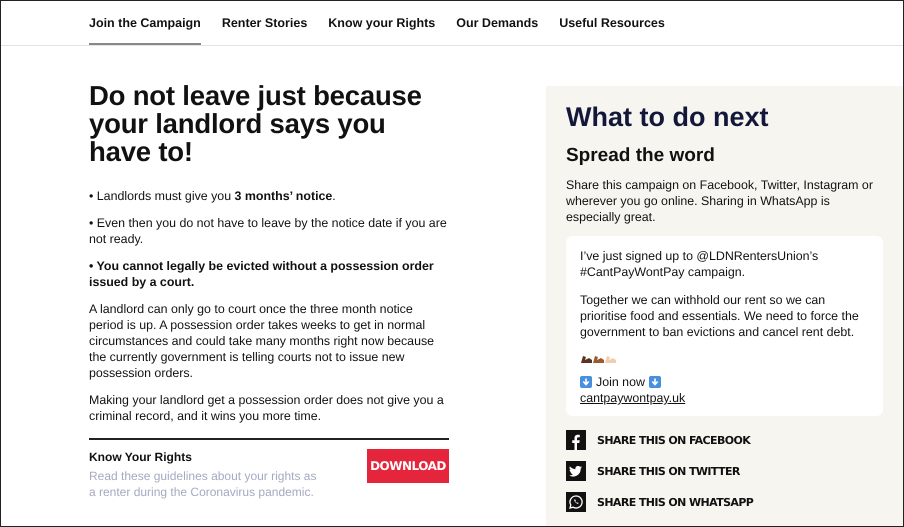 The image size is (904, 527). Describe the element at coordinates (720, 316) in the screenshot. I see `message-paragraph: Together we can withhold our rent so we can prioritise food and essentials. We need to force the government to ban evictions and cancel rent debt.` at that location.